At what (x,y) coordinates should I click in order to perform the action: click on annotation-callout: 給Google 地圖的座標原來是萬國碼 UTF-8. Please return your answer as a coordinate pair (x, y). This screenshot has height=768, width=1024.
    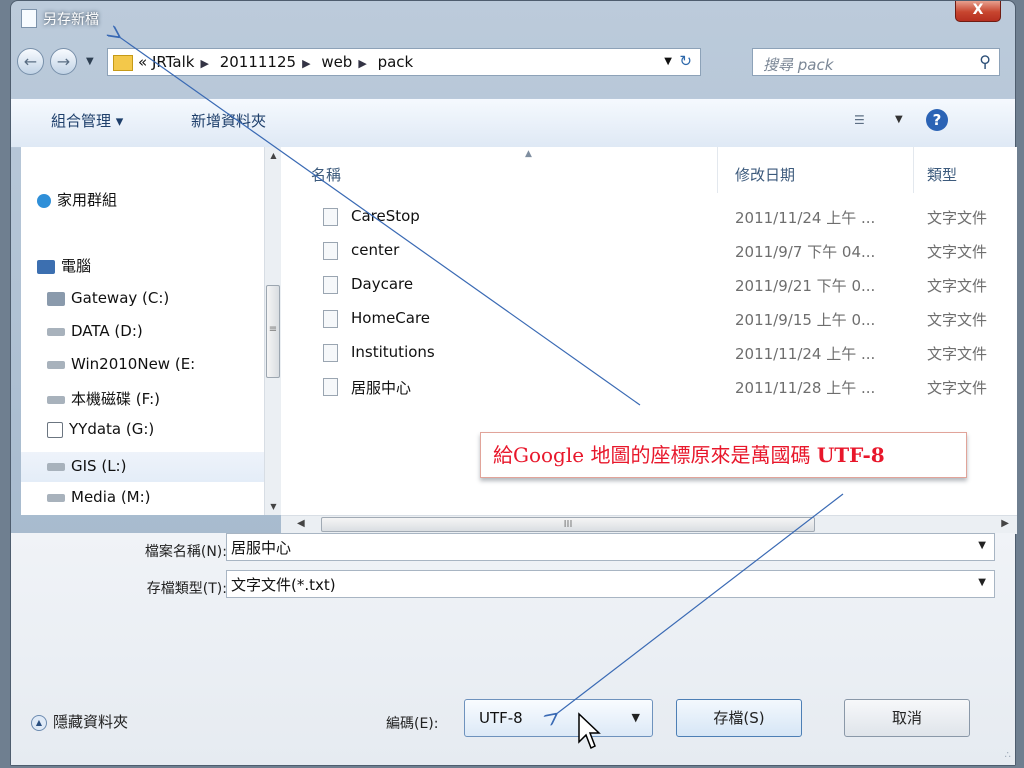
    Looking at the image, I should click on (723, 455).